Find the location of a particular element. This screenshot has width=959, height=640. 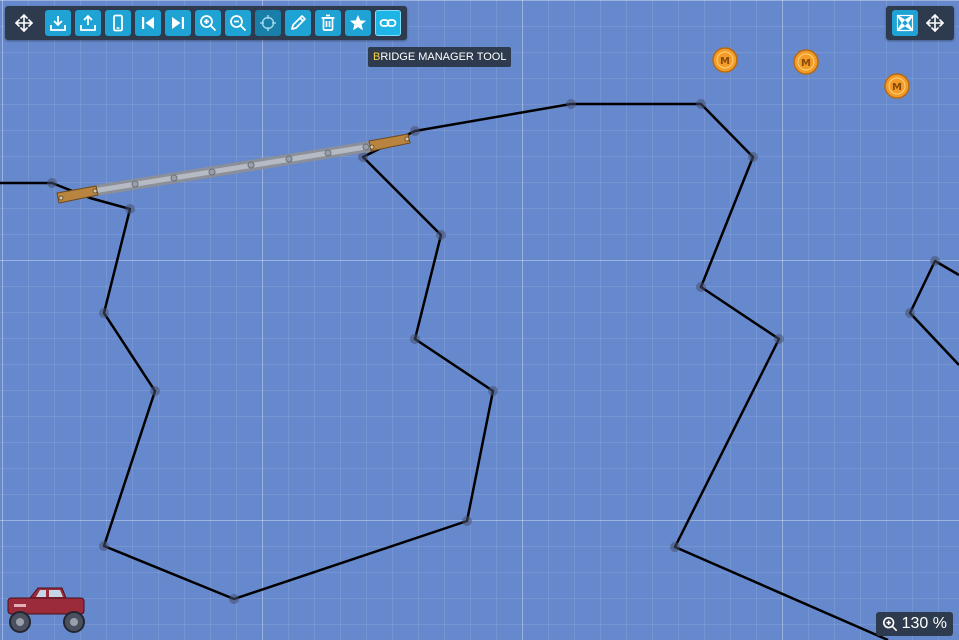

pan-icon is located at coordinates (935, 23).